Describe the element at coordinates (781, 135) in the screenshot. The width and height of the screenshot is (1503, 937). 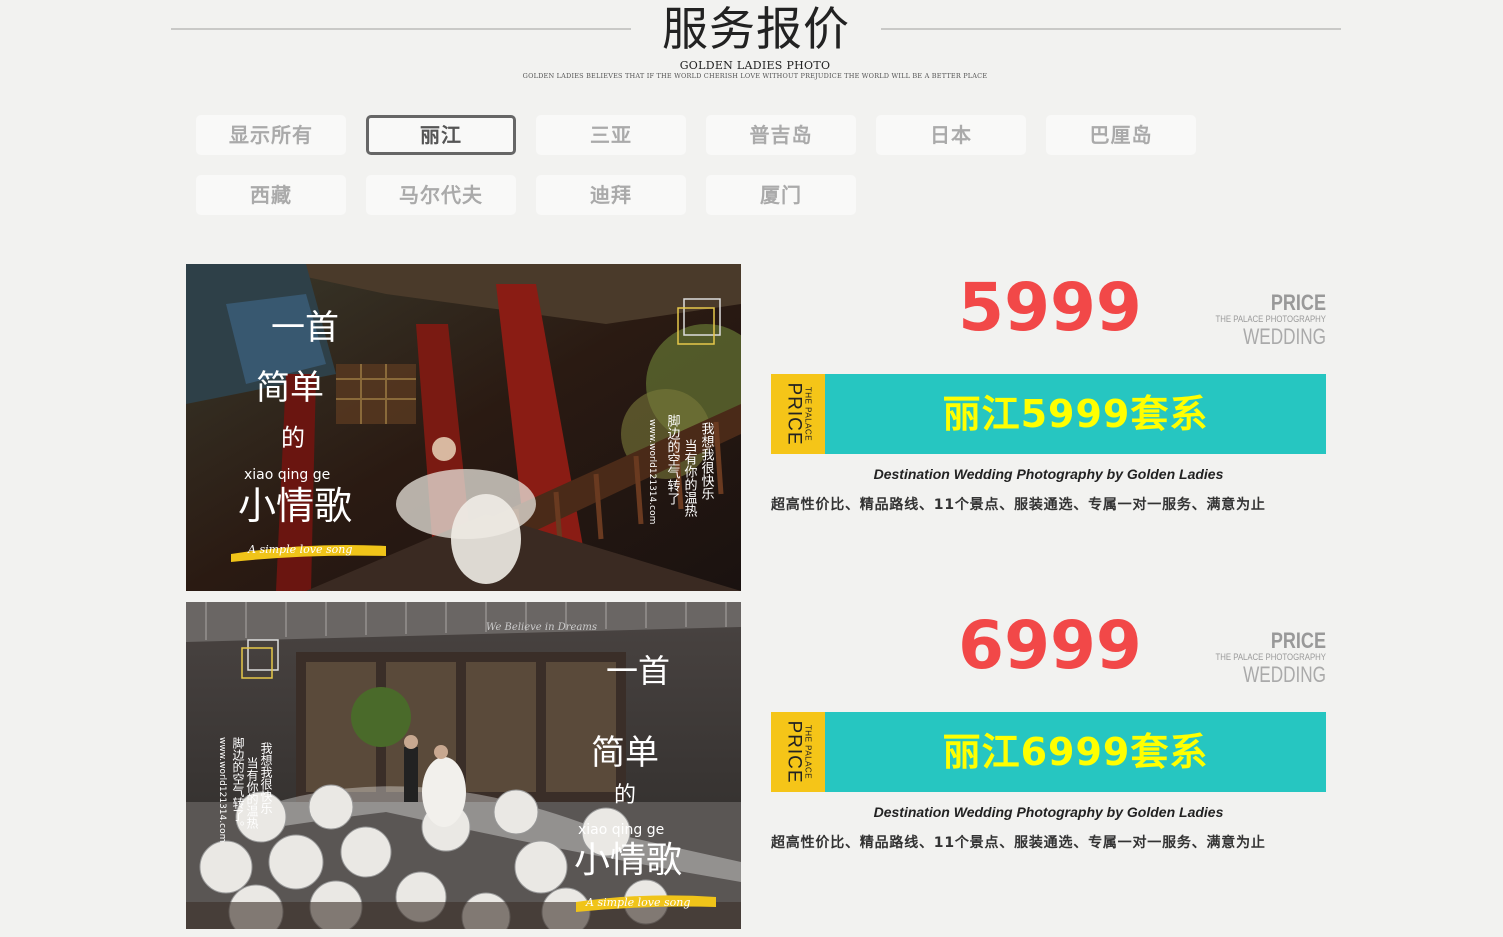
I see `filter-phuket: 普吉岛` at that location.